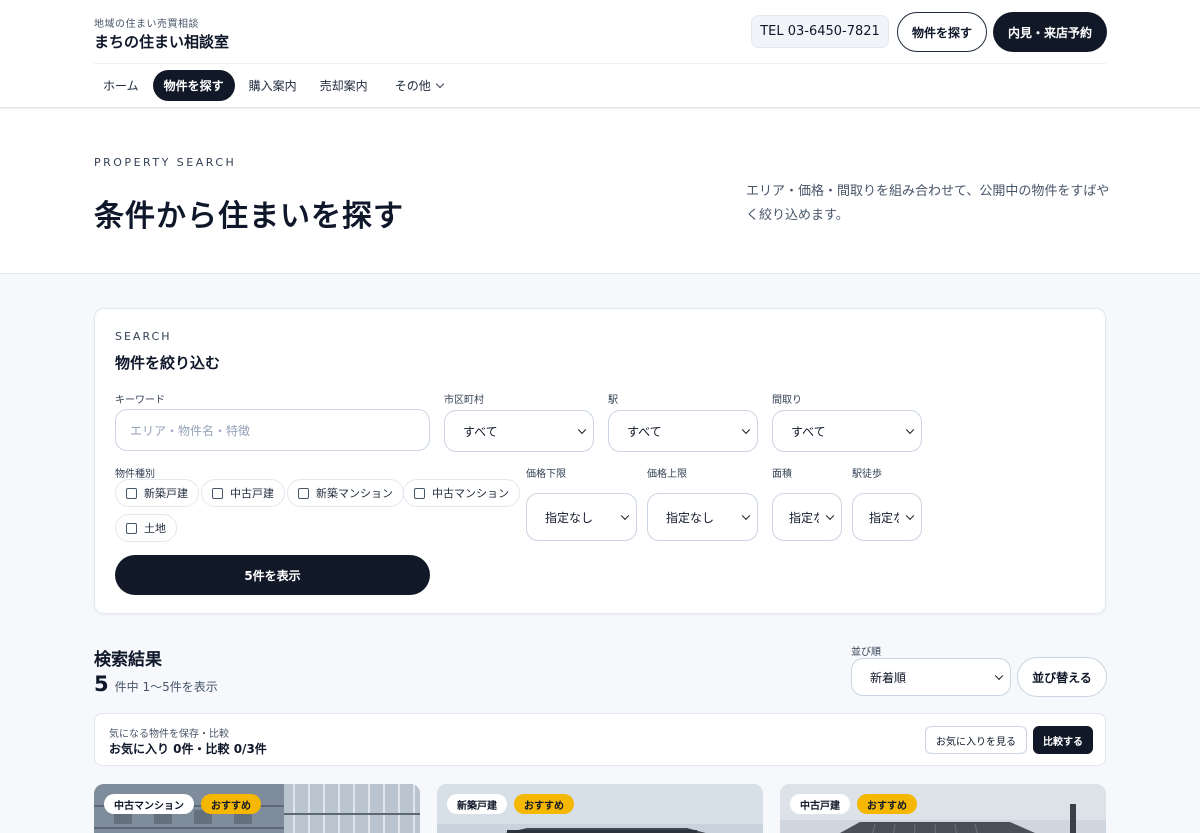  What do you see at coordinates (931, 677) in the screenshot?
I see `sort-select: 新着順` at bounding box center [931, 677].